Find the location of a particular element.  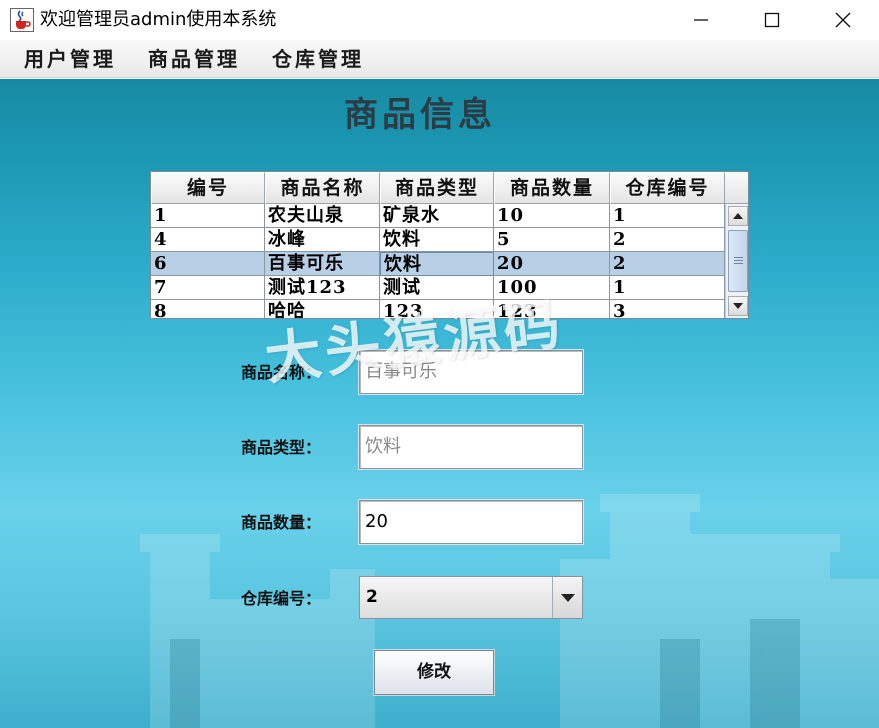

arrow-up-icon is located at coordinates (738, 216).